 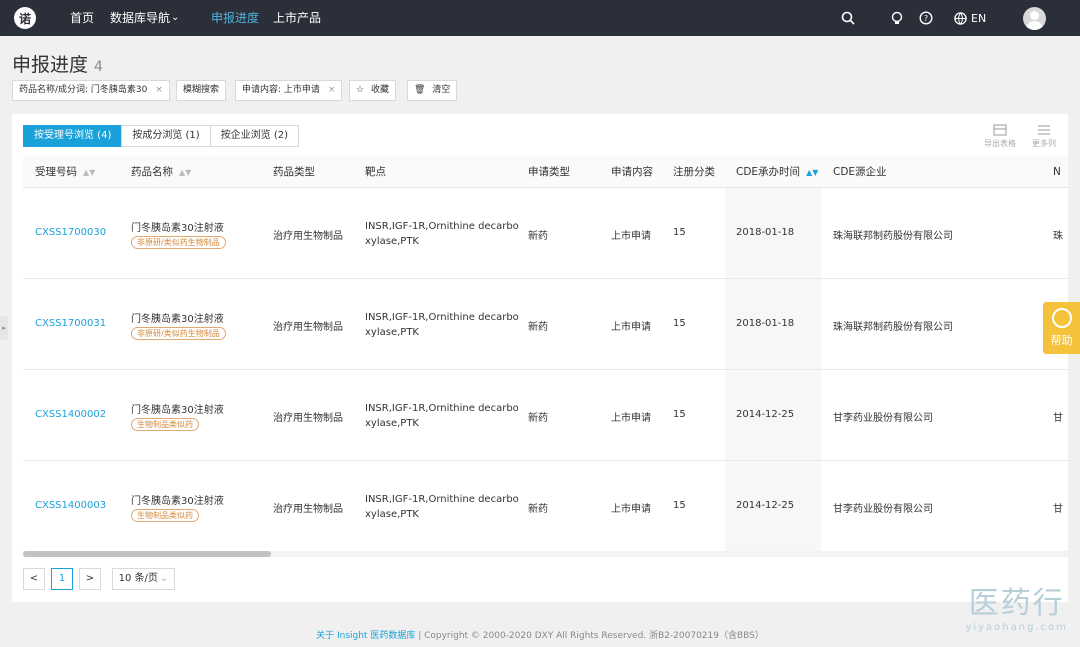 I want to click on page-1-button: 1, so click(x=62, y=579).